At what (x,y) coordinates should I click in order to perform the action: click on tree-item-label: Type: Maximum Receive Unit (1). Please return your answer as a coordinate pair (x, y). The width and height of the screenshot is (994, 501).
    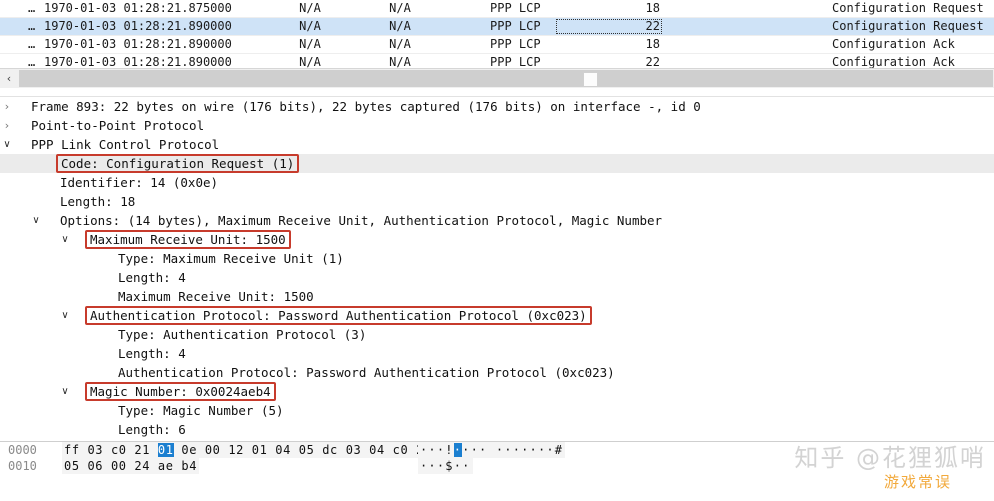
    Looking at the image, I should click on (231, 258).